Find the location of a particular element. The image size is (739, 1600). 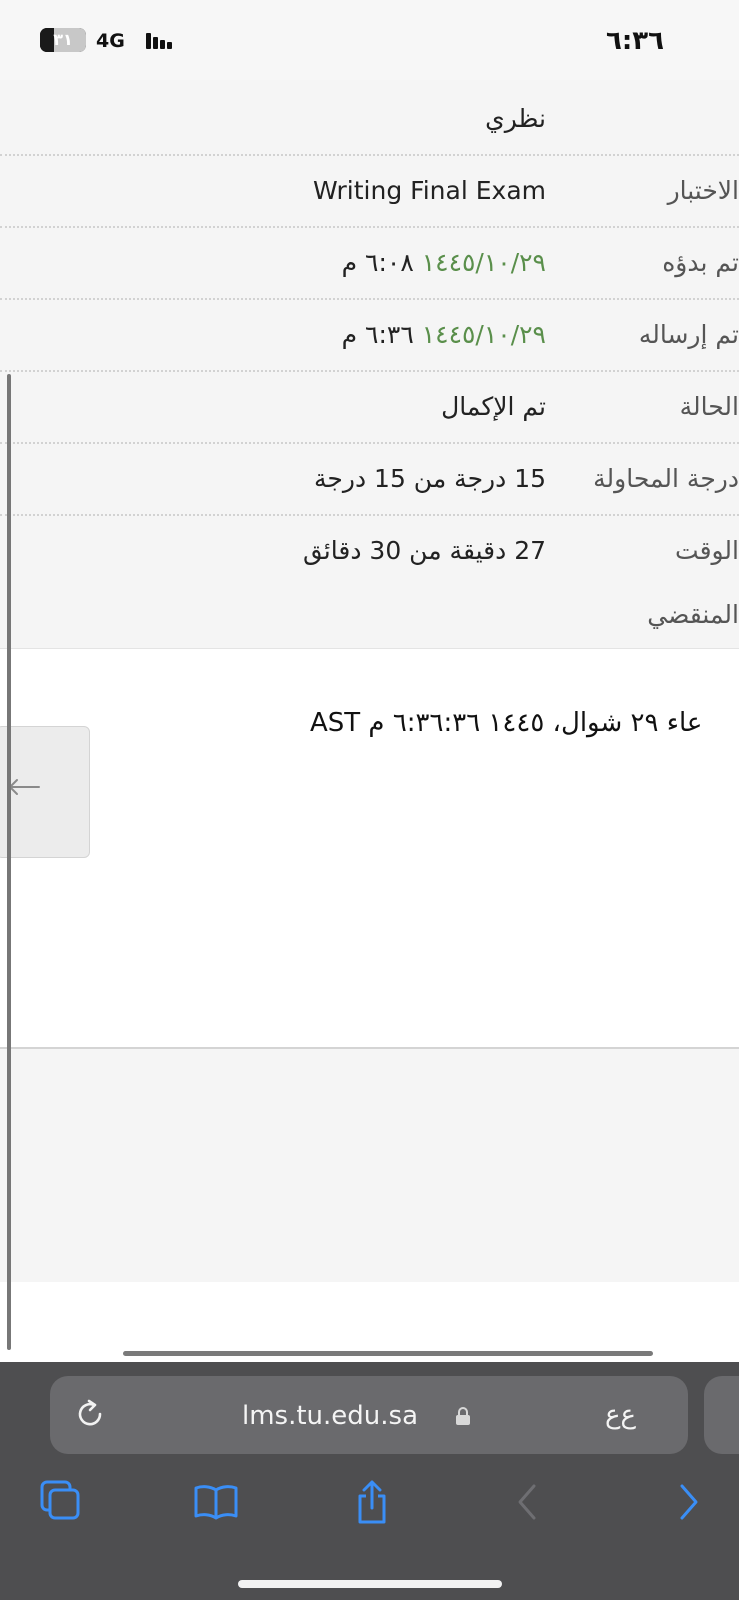

network-type: 4G is located at coordinates (110, 41).